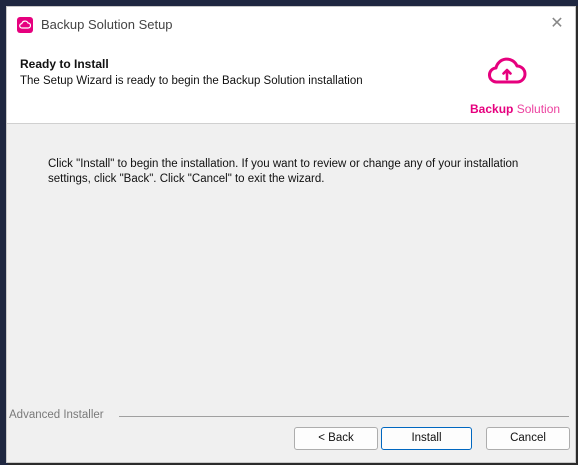 Image resolution: width=578 pixels, height=465 pixels. I want to click on title-bar: Backup Solution Setup ✕, so click(291, 25).